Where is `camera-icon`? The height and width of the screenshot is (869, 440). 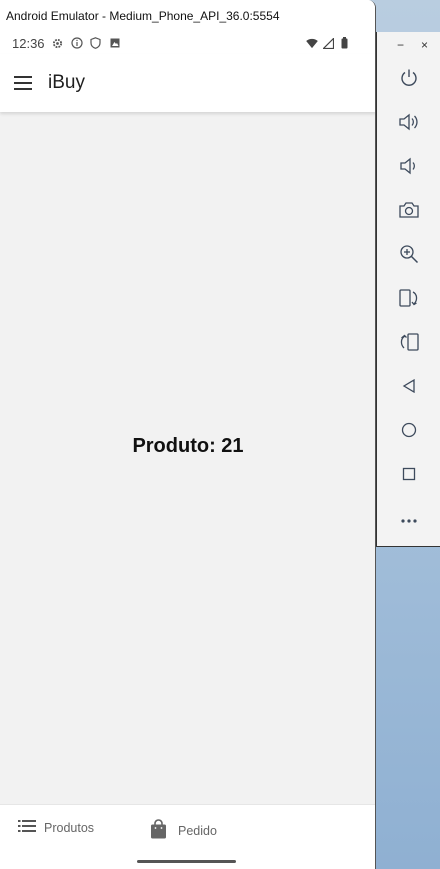
camera-icon is located at coordinates (409, 212).